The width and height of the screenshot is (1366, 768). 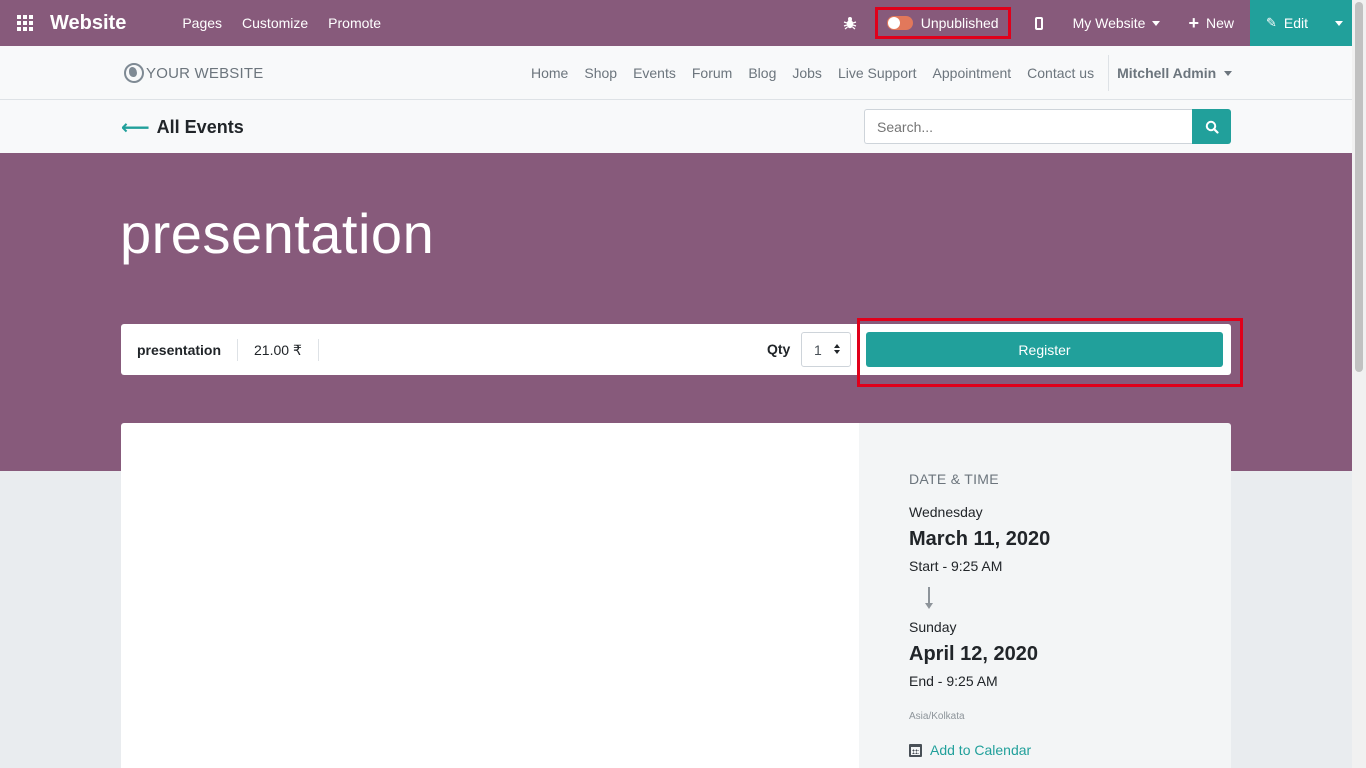 What do you see at coordinates (1219, 23) in the screenshot?
I see `new-label: New` at bounding box center [1219, 23].